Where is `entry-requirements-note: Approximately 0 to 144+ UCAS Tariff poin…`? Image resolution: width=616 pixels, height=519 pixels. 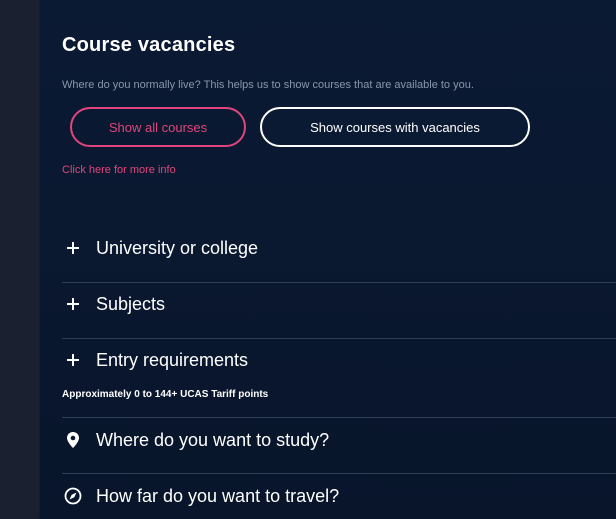
entry-requirements-note: Approximately 0 to 144+ UCAS Tariff poin… is located at coordinates (165, 394).